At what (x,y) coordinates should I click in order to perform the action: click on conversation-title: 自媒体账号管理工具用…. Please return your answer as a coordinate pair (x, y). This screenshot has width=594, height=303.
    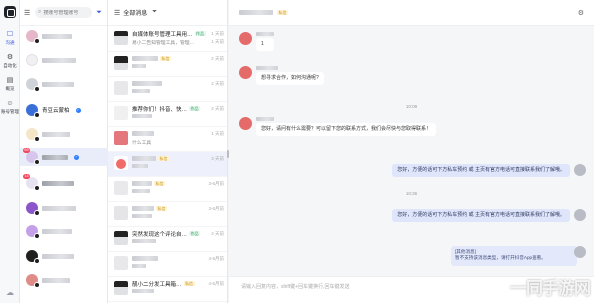
    Looking at the image, I should click on (162, 34).